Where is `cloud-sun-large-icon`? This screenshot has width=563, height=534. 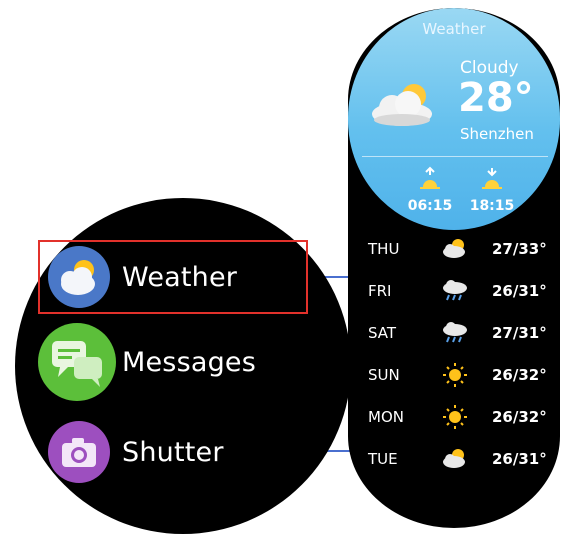
cloud-sun-large-icon is located at coordinates (403, 107).